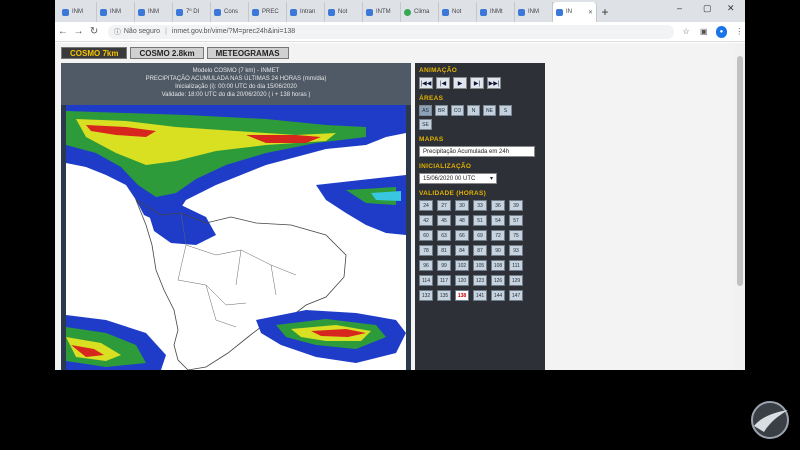 The height and width of the screenshot is (450, 800). What do you see at coordinates (498, 250) in the screenshot?
I see `validity-hour-button: 90` at bounding box center [498, 250].